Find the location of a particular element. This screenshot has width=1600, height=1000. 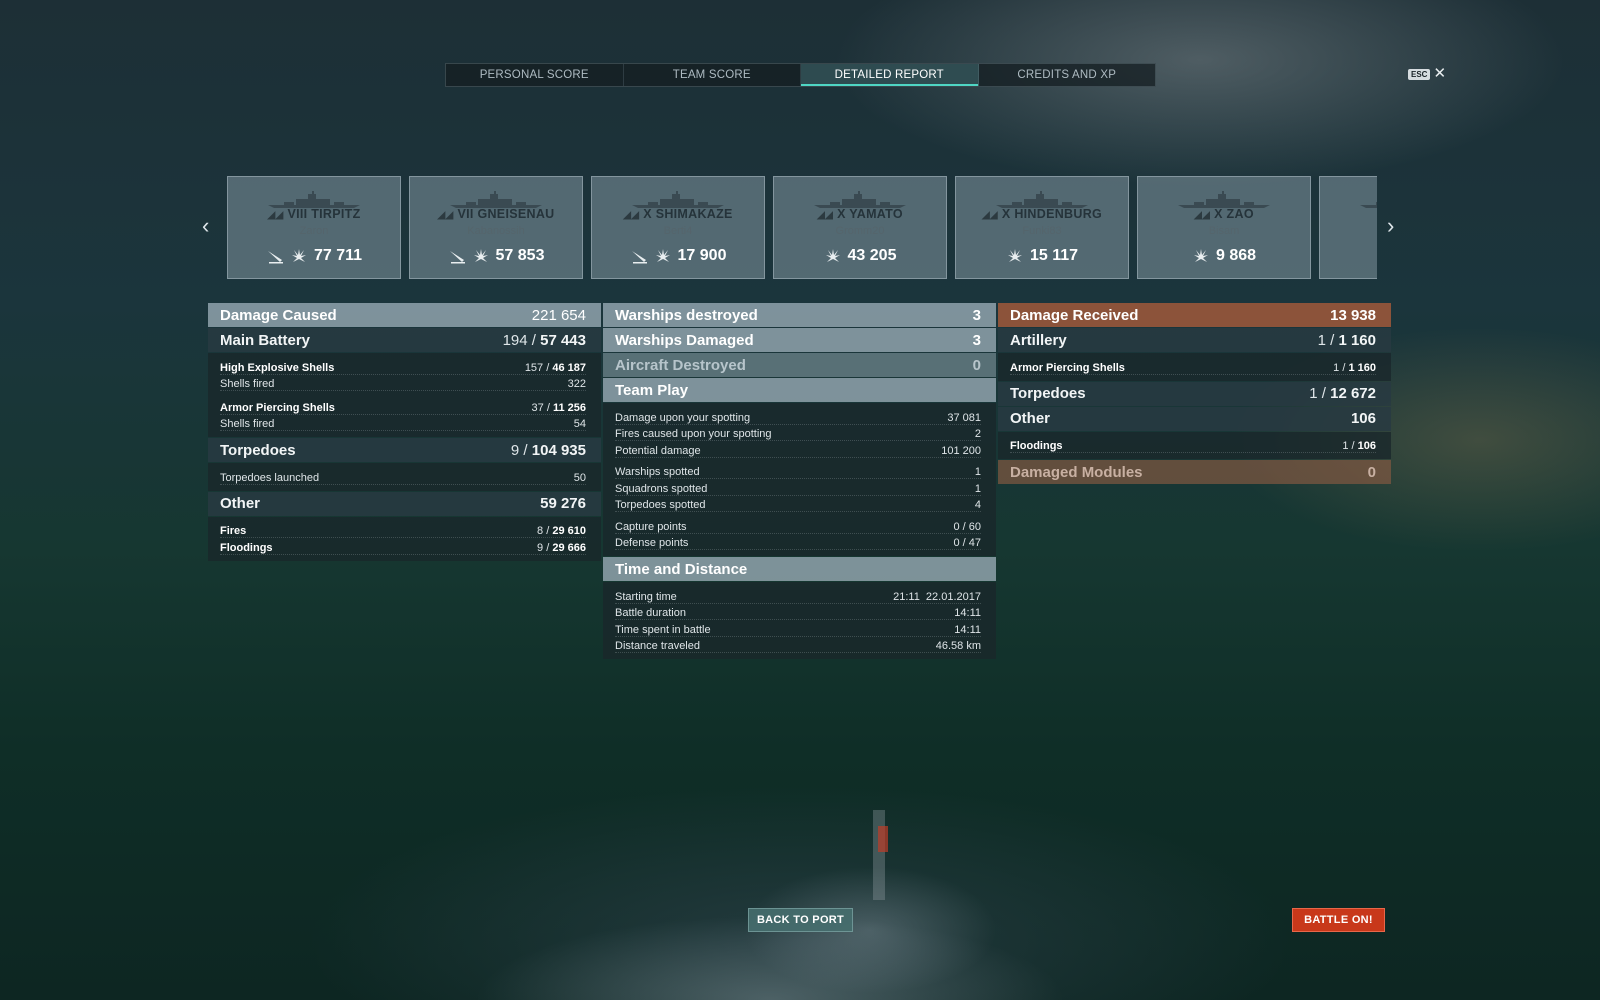

ship-card: ◢◢VI A is located at coordinates (1348, 227).